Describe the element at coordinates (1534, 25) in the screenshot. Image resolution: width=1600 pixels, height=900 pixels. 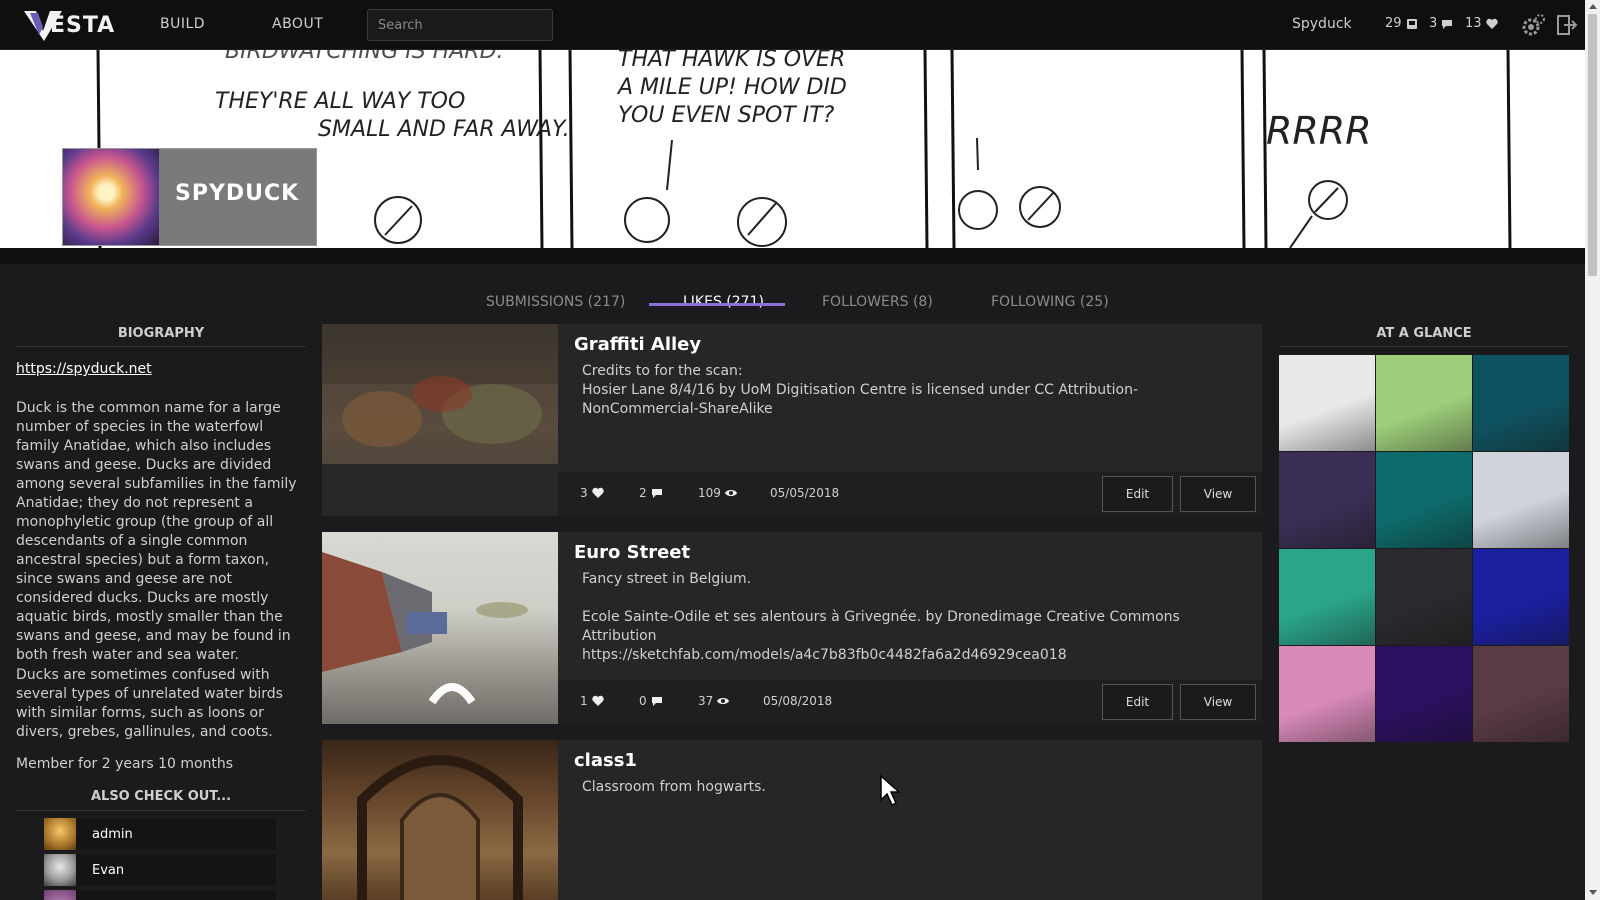
I see `settings-gear-icon` at that location.